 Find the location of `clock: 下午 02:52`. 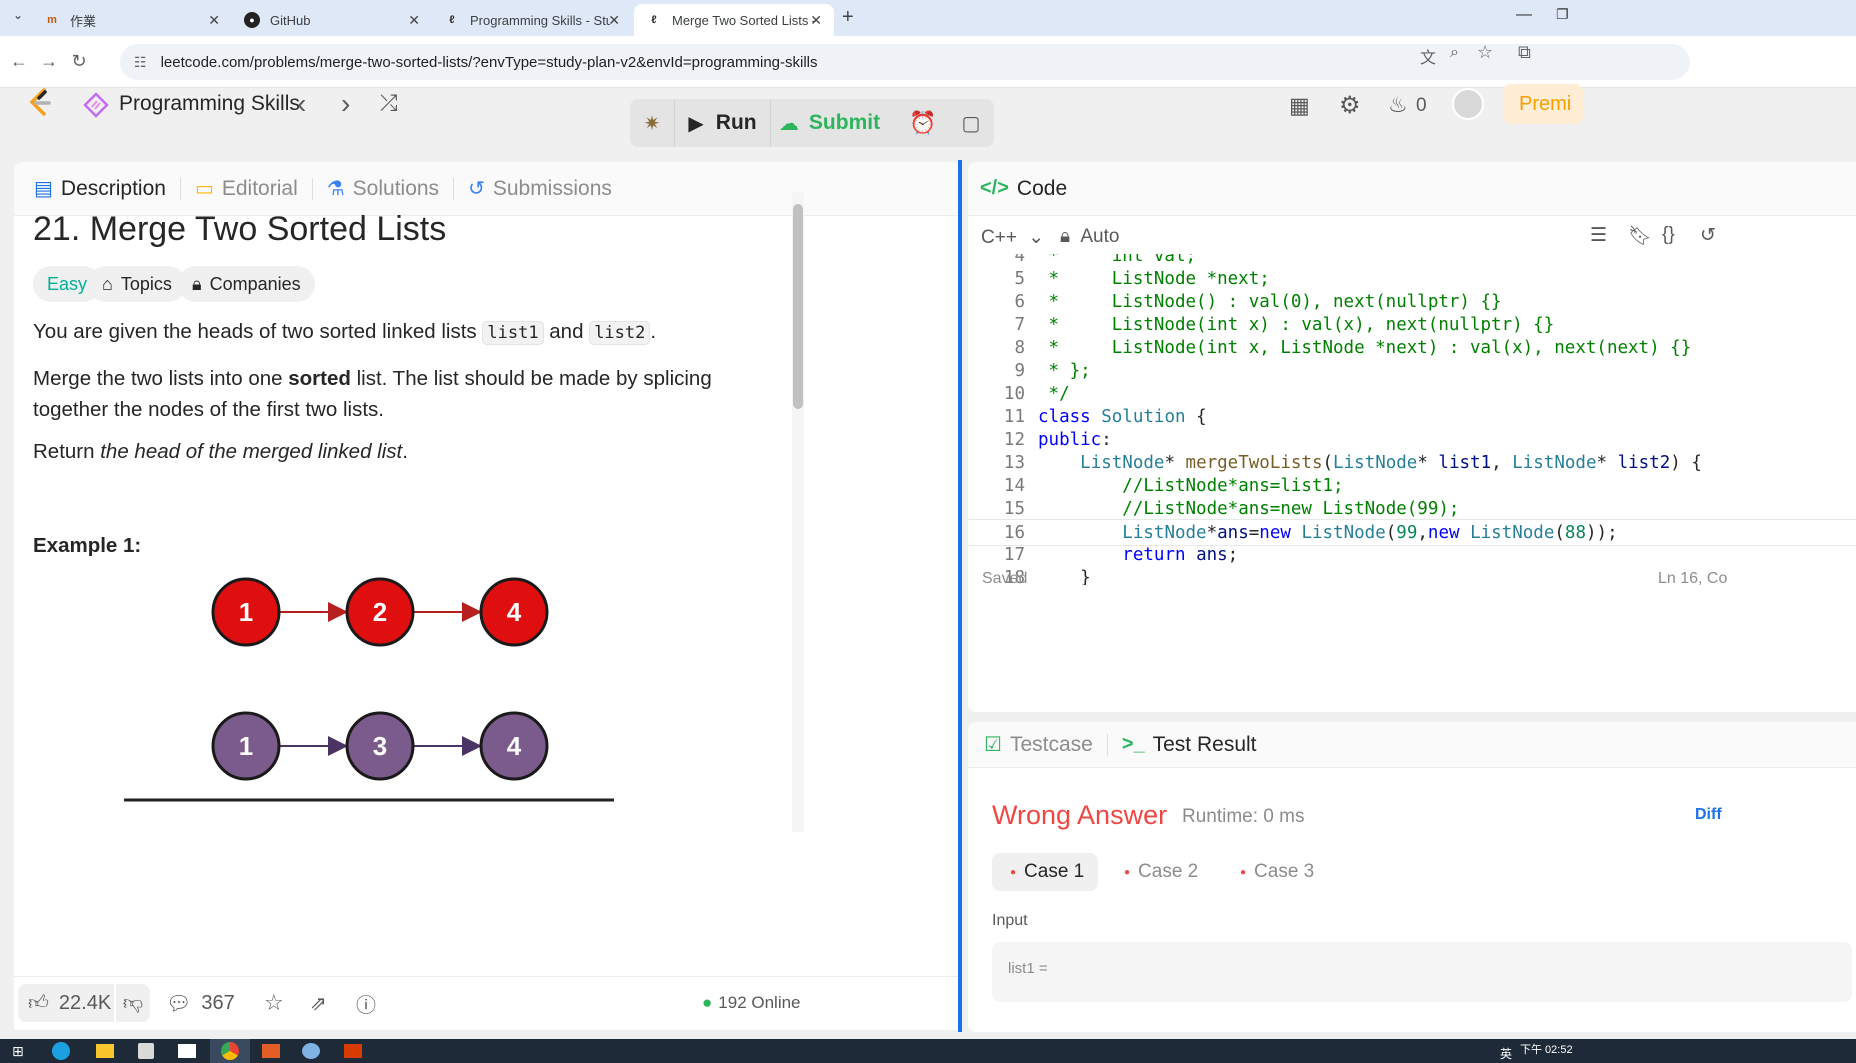

clock: 下午 02:52 is located at coordinates (1546, 1049).